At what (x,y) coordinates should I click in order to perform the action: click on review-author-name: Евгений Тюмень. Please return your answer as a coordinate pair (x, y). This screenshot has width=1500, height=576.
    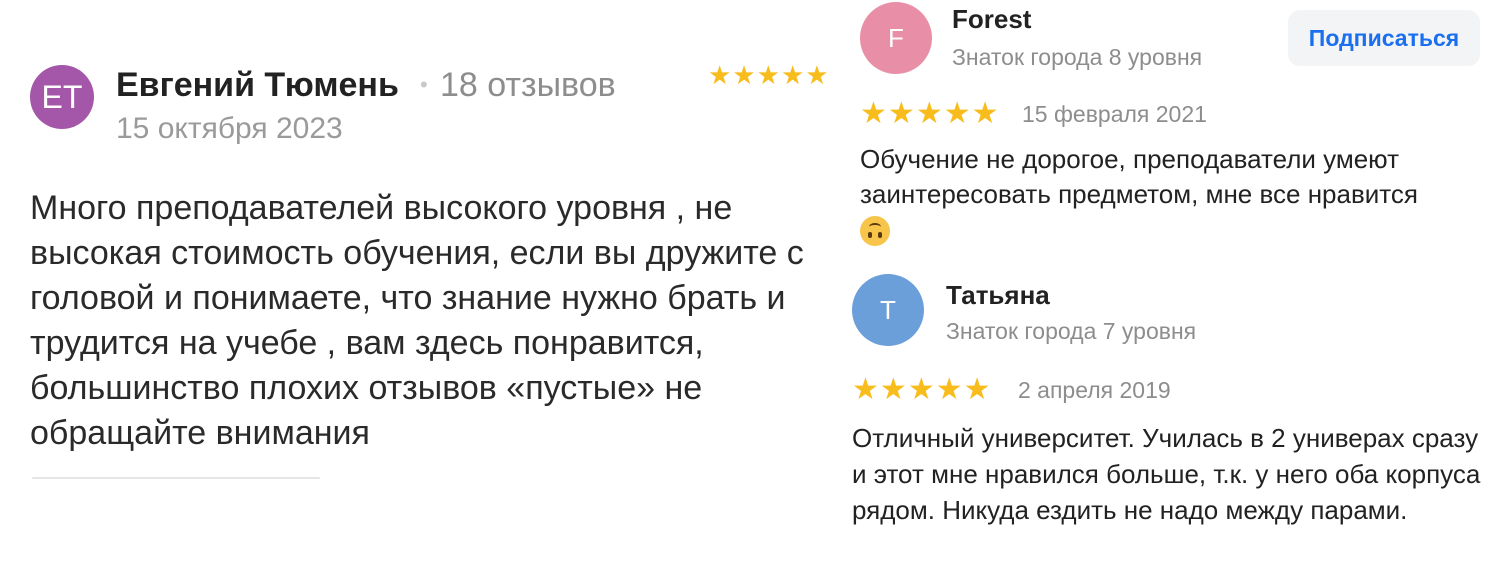
    Looking at the image, I should click on (257, 85).